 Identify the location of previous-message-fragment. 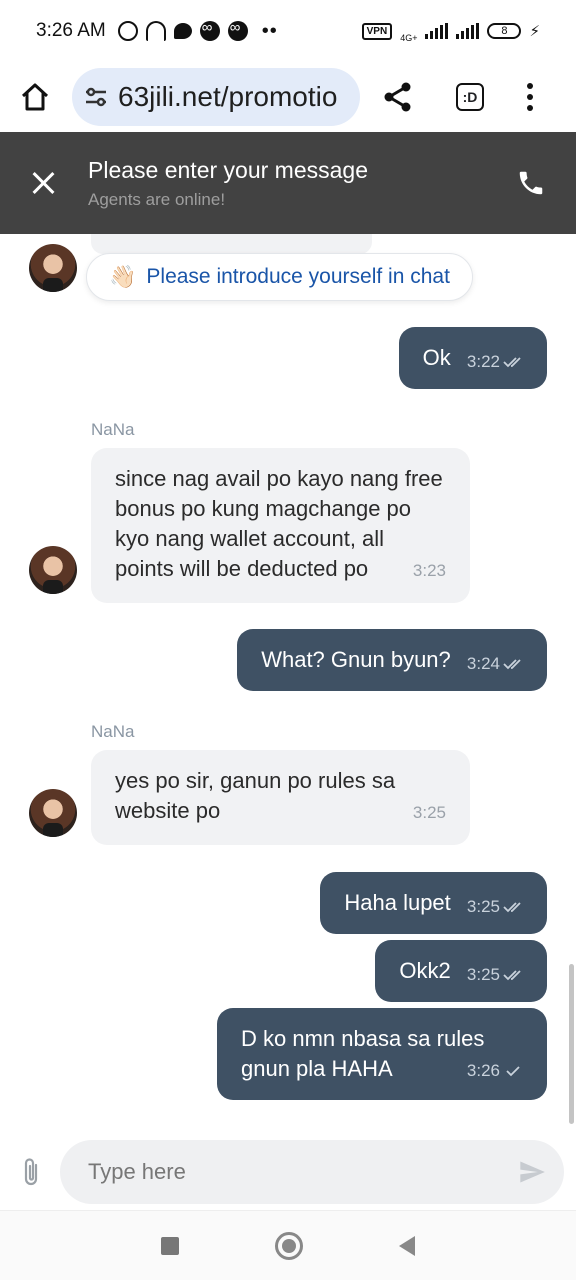
(231, 244).